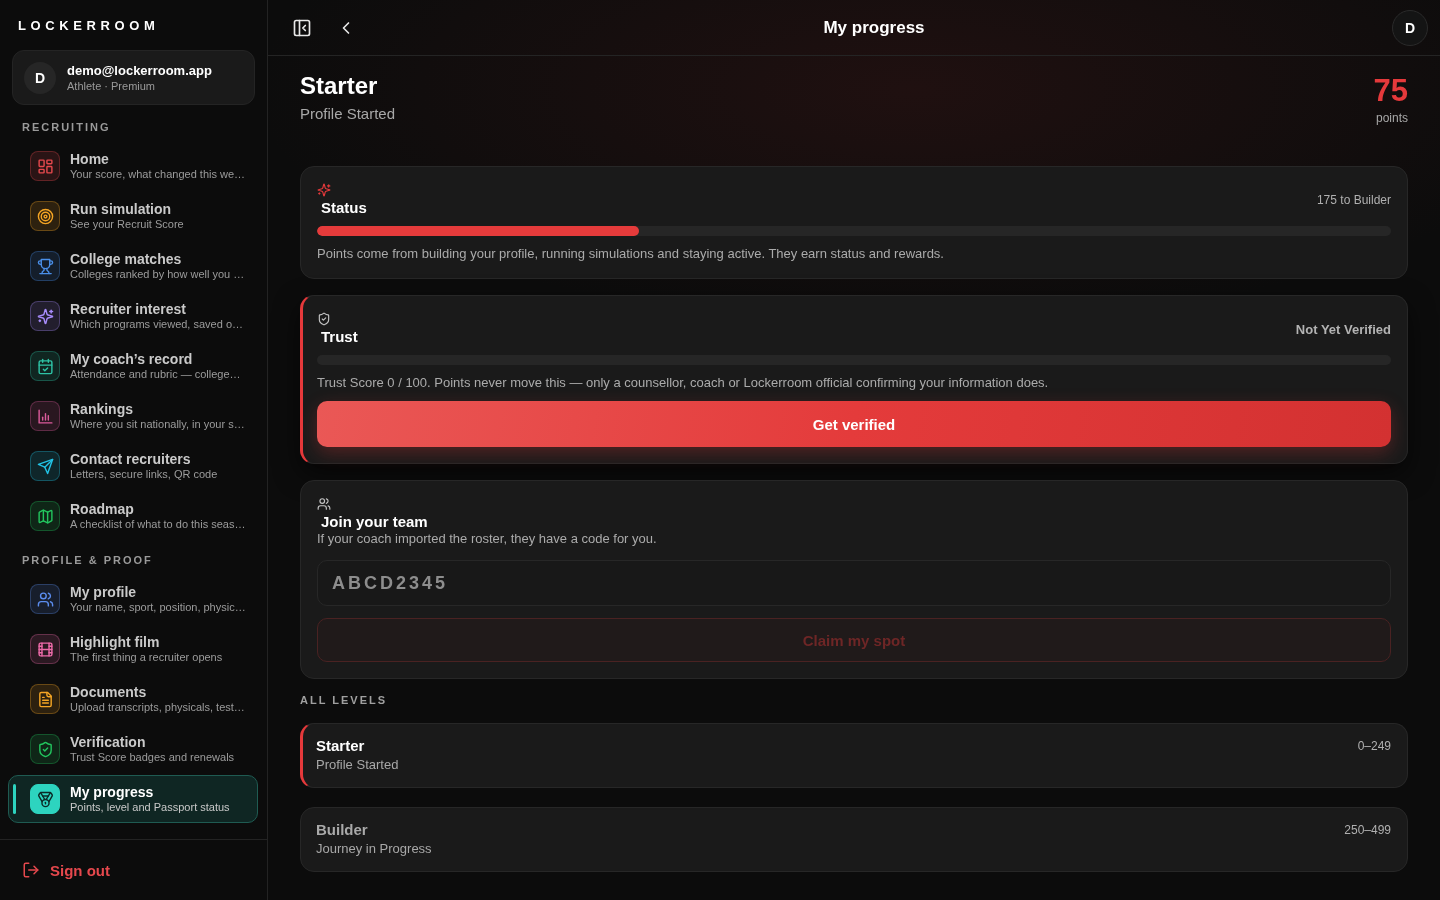 This screenshot has height=900, width=1440. What do you see at coordinates (324, 319) in the screenshot?
I see `shield-check-icon` at bounding box center [324, 319].